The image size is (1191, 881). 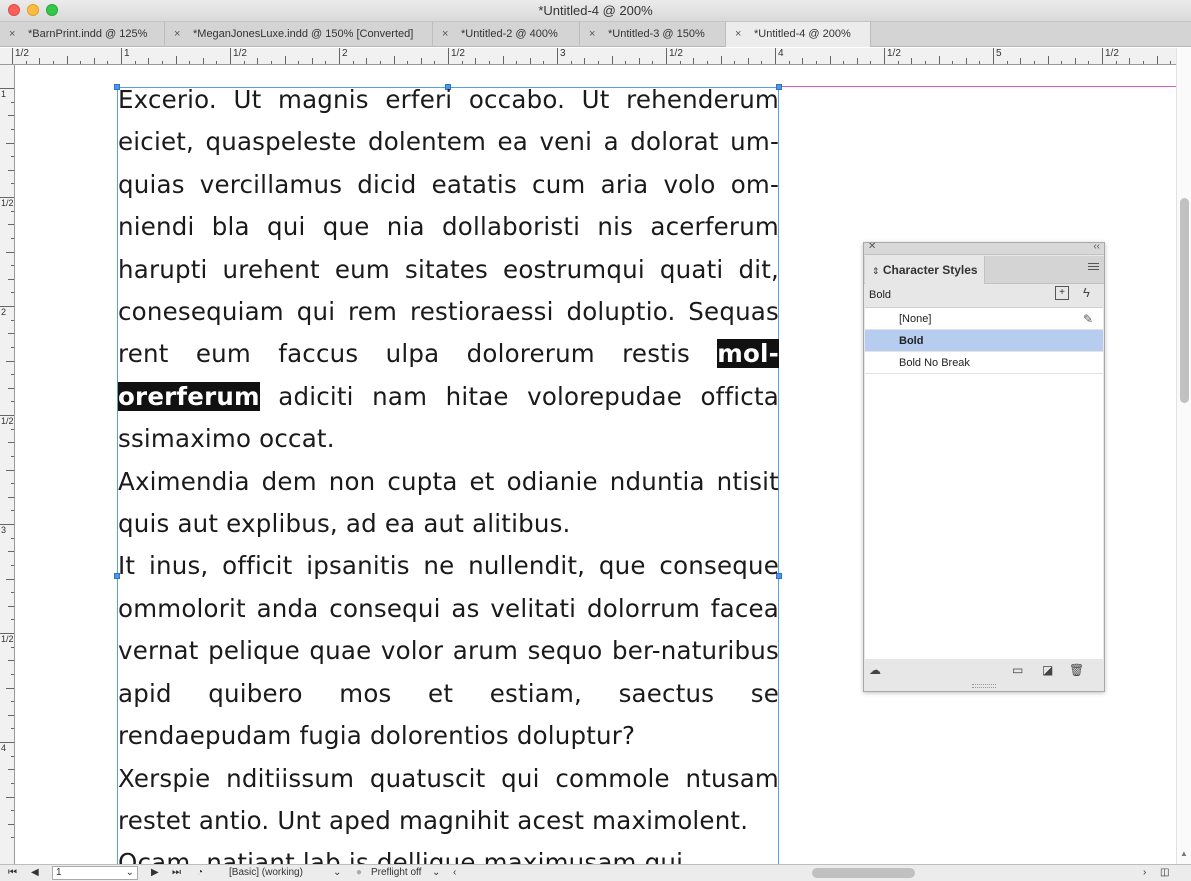 What do you see at coordinates (880, 295) in the screenshot?
I see `current-style-label: Bold` at bounding box center [880, 295].